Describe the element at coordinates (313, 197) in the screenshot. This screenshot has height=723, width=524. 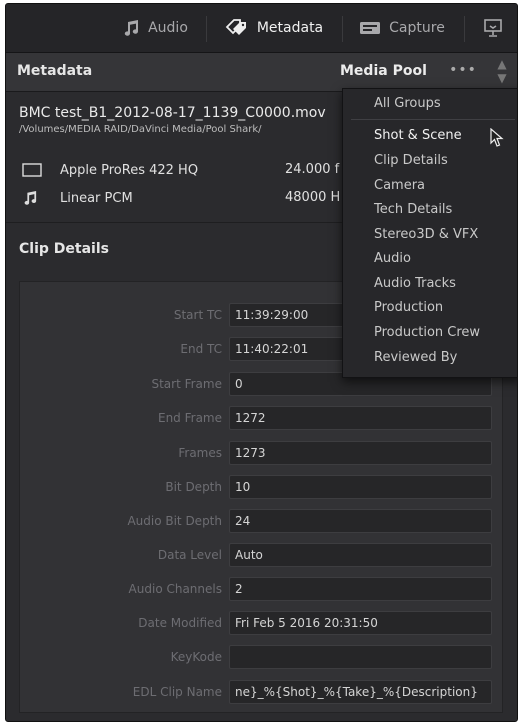
I see `audio-sample-rate: 48000 H` at that location.